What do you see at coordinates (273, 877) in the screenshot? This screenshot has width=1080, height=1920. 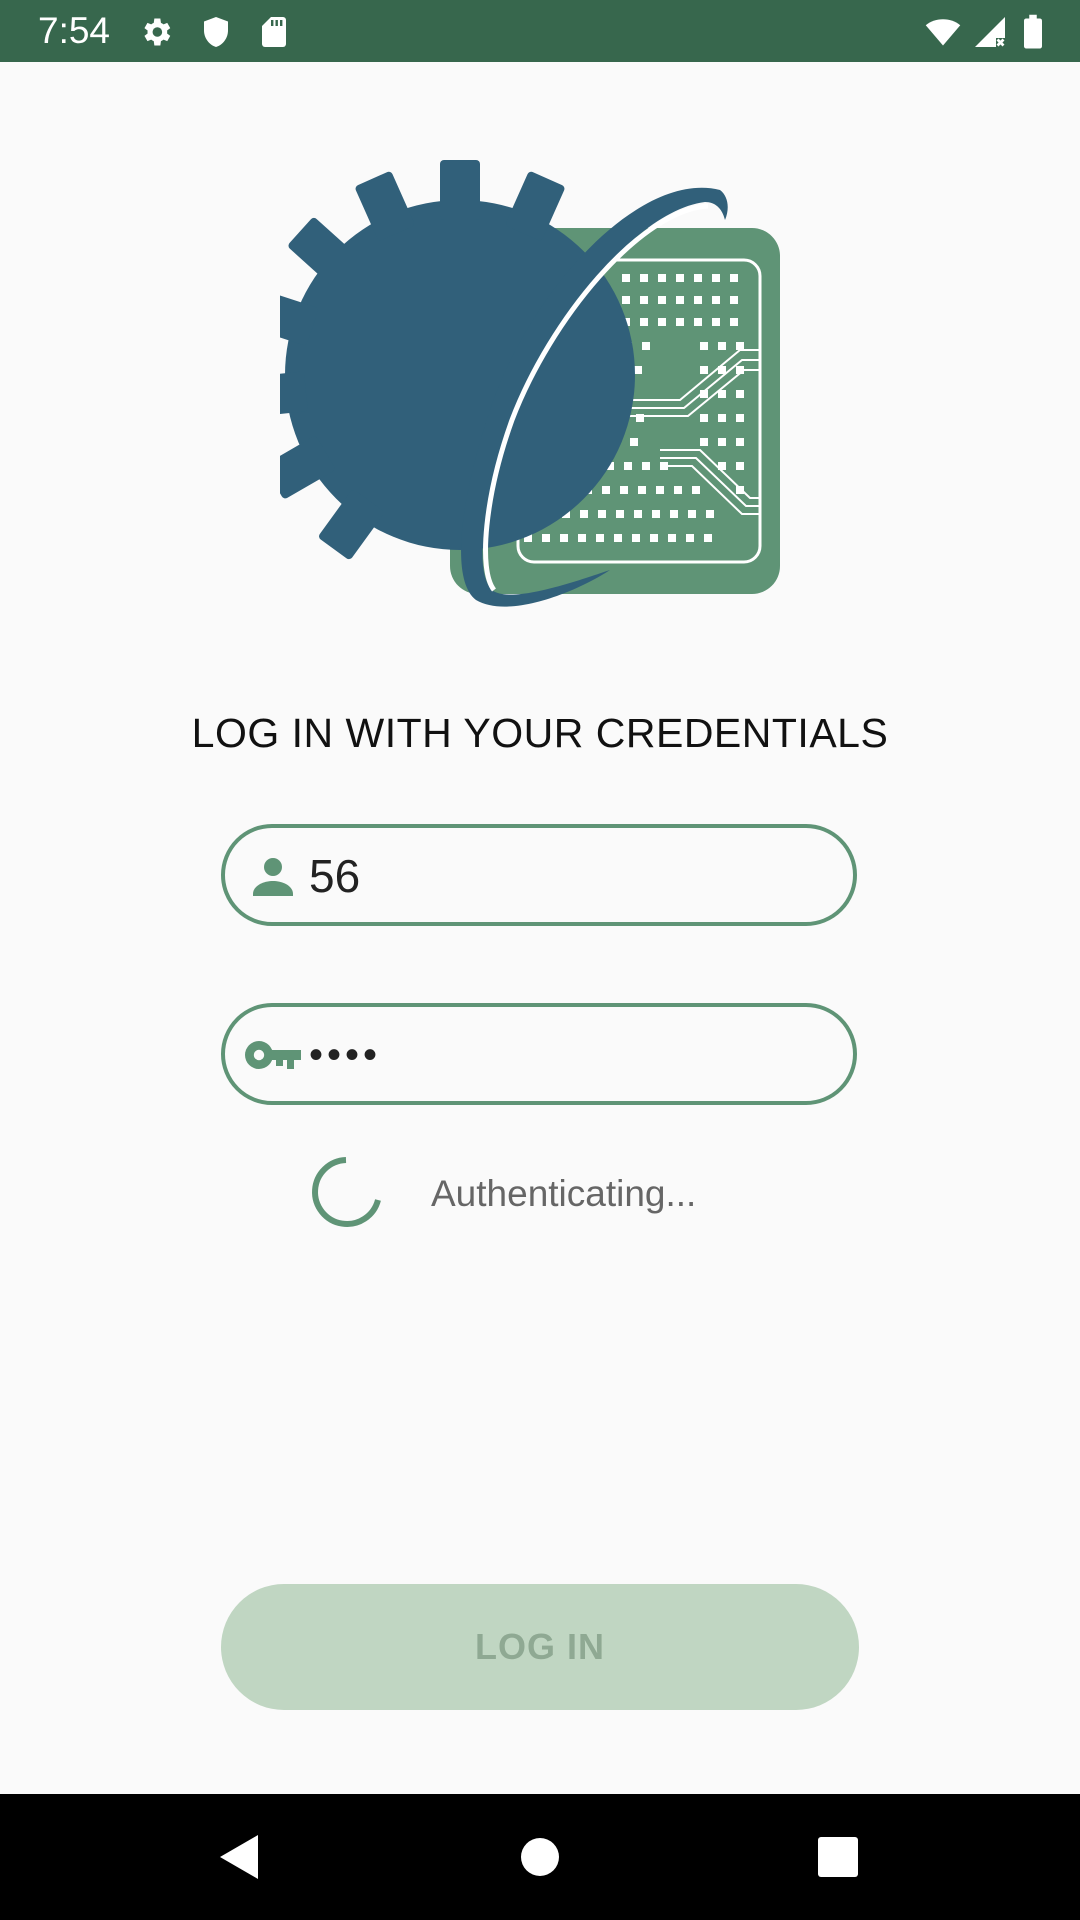 I see `person-icon` at bounding box center [273, 877].